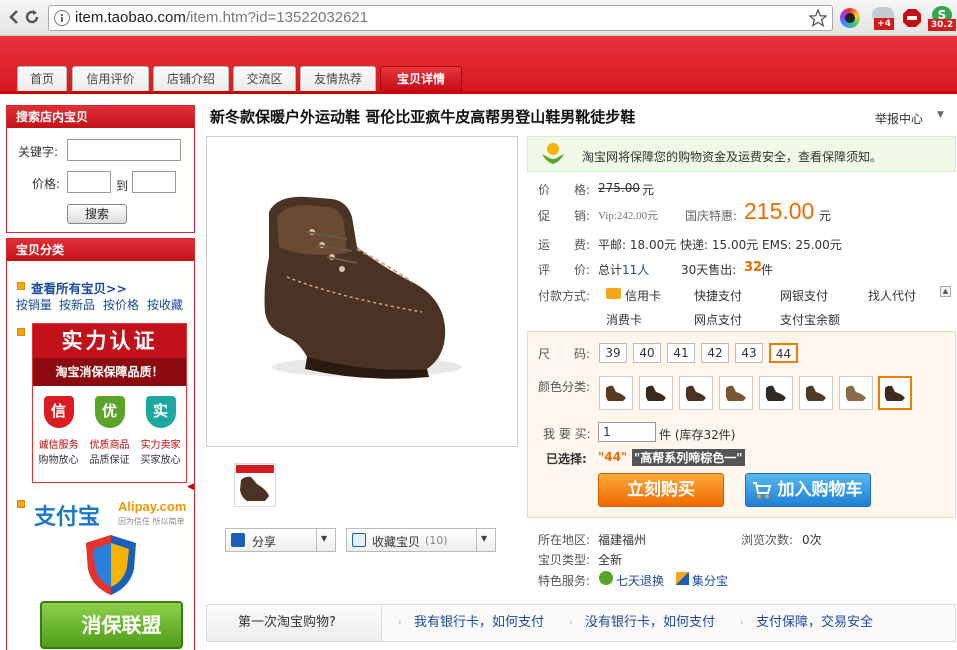 The width and height of the screenshot is (957, 650). I want to click on size-option-41: 41, so click(681, 353).